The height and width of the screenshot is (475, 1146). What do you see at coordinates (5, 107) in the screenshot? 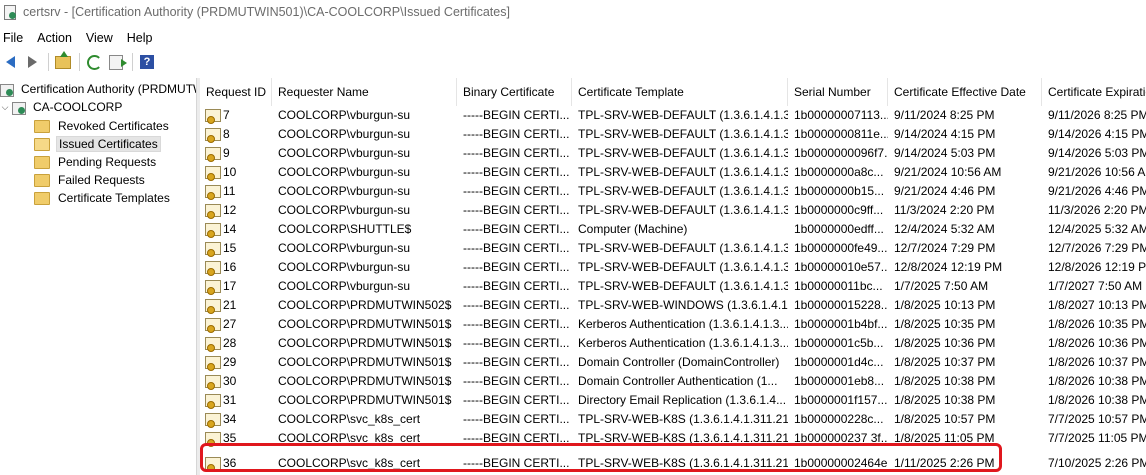
I see `chevron-down-icon: ⌵` at bounding box center [5, 107].